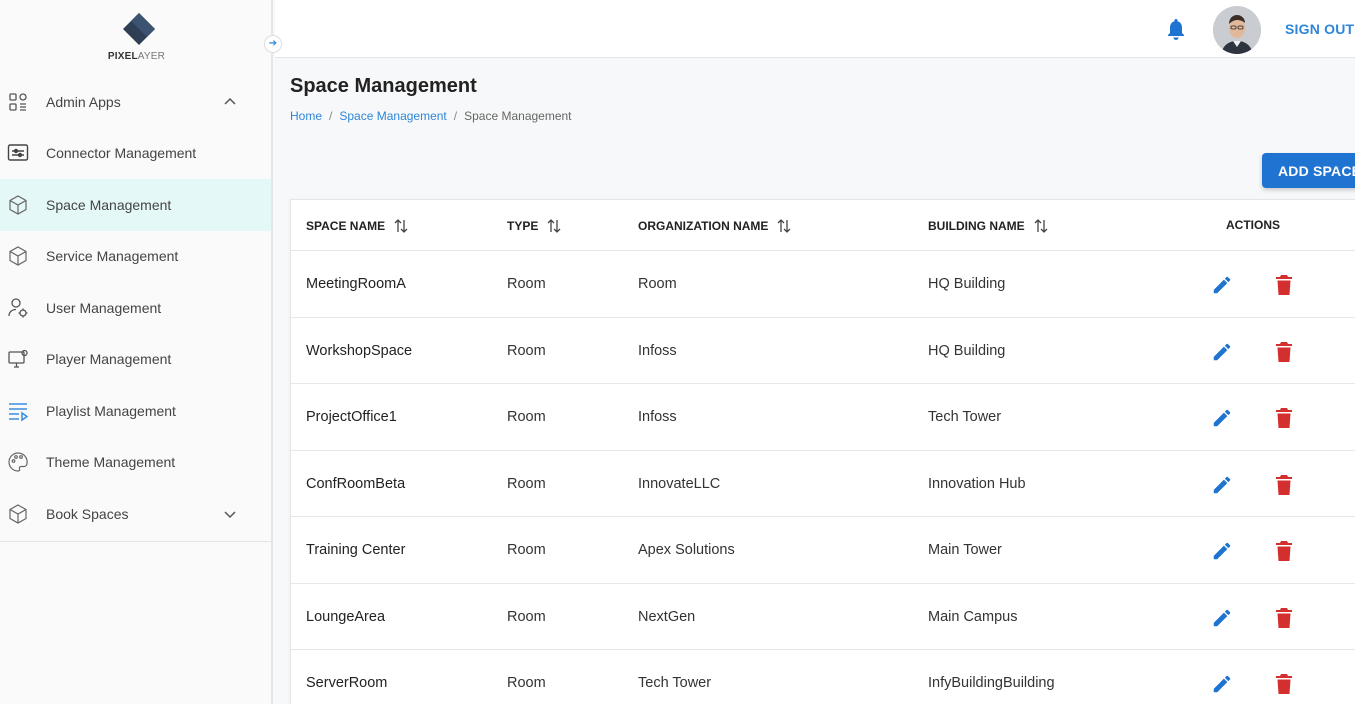 Image resolution: width=1355 pixels, height=704 pixels. What do you see at coordinates (135, 154) in the screenshot?
I see `sidebar-item-connector-management: Connector Management` at bounding box center [135, 154].